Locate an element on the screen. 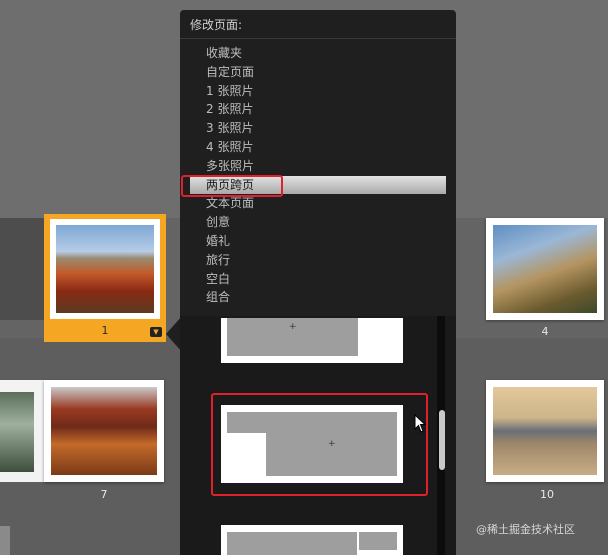 Image resolution: width=608 pixels, height=555 pixels. page-thumbnail-selected: 1 ▼ is located at coordinates (105, 278).